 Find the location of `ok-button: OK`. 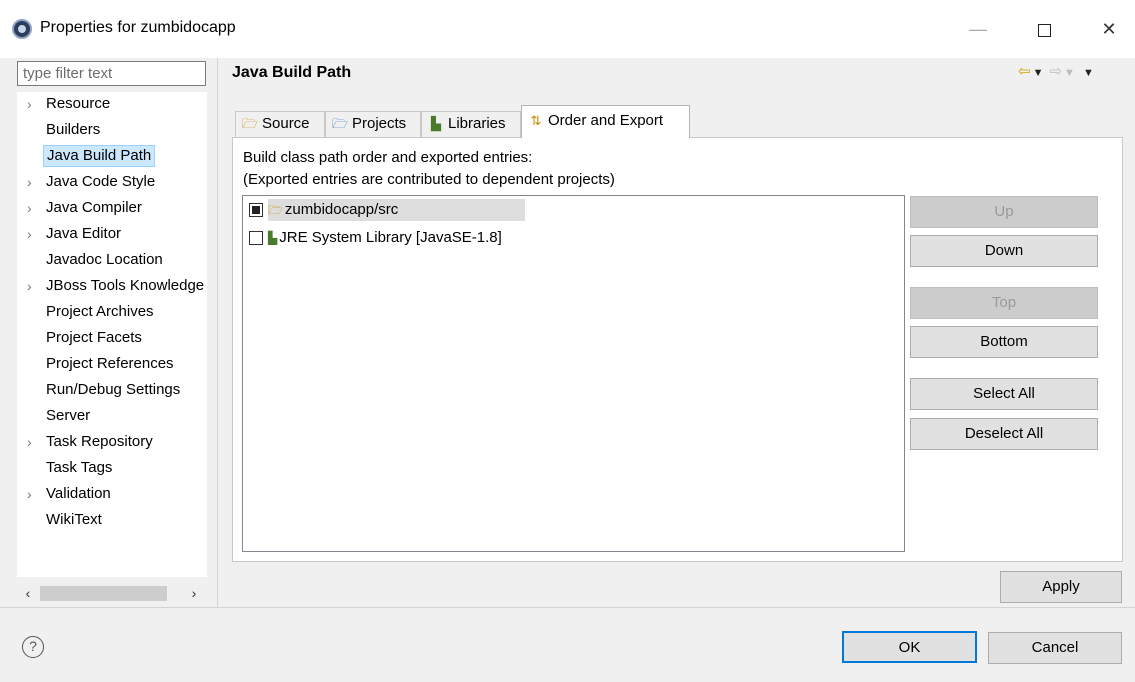

ok-button: OK is located at coordinates (909, 647).